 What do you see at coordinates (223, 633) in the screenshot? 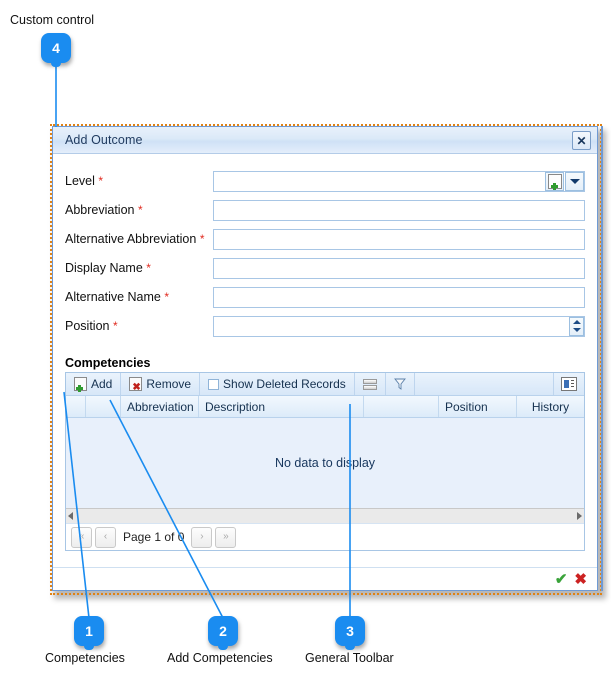
I see `callout-badge-2: 2` at bounding box center [223, 633].